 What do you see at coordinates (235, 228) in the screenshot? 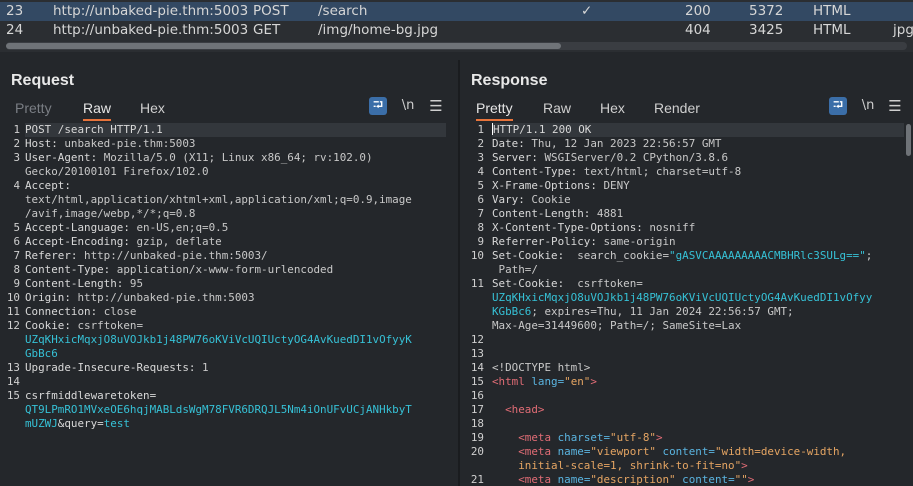
I see `code-line: Accept-Language: en-US,en;q=0.5` at bounding box center [235, 228].